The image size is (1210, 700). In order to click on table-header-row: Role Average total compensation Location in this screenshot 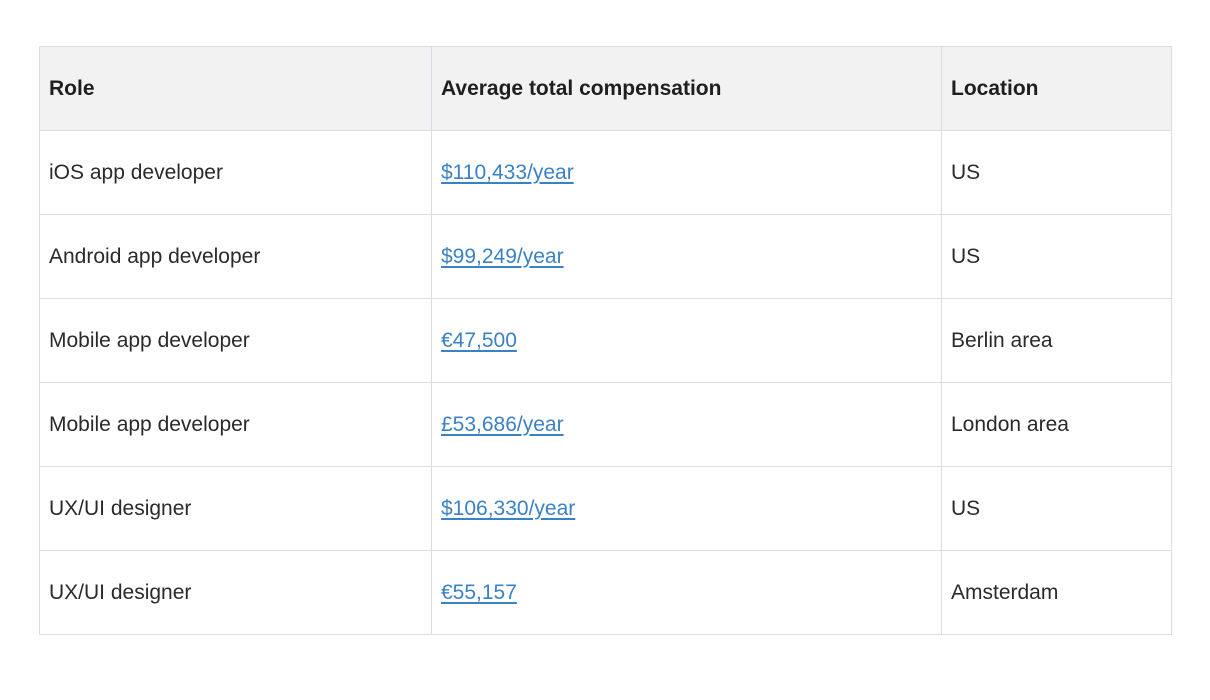, I will do `click(605, 88)`.